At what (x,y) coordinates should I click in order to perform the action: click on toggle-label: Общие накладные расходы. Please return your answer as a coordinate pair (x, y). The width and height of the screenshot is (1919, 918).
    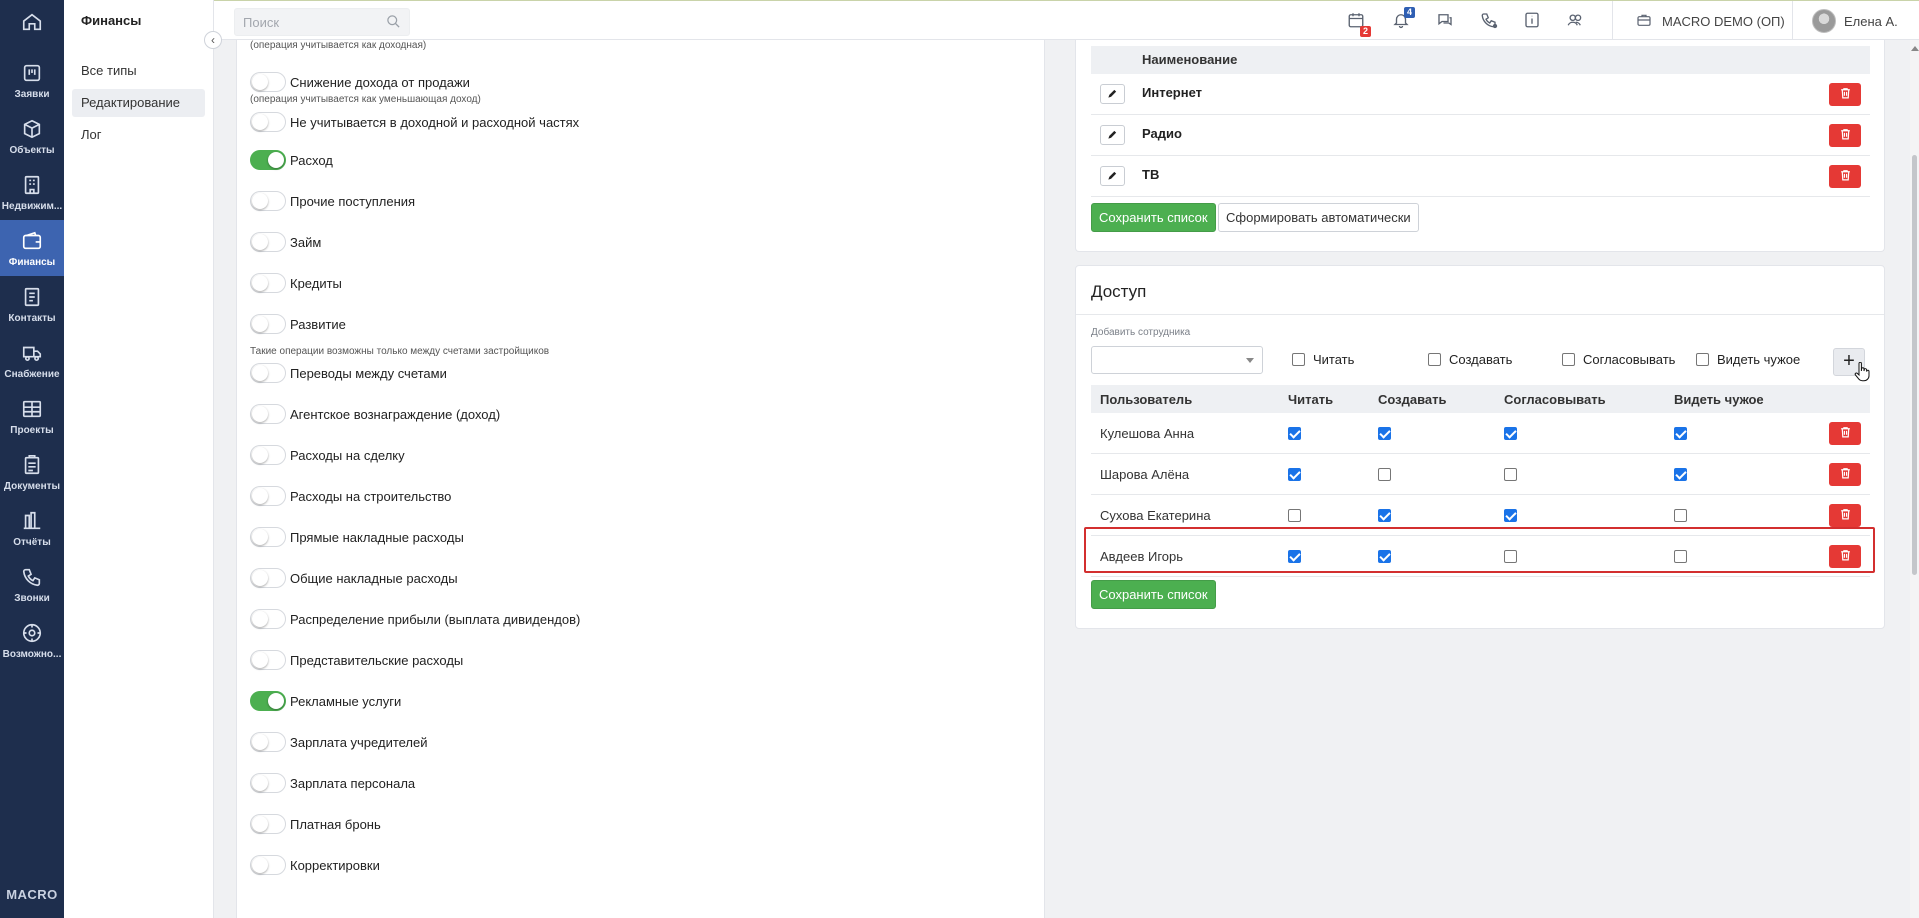
    Looking at the image, I should click on (374, 578).